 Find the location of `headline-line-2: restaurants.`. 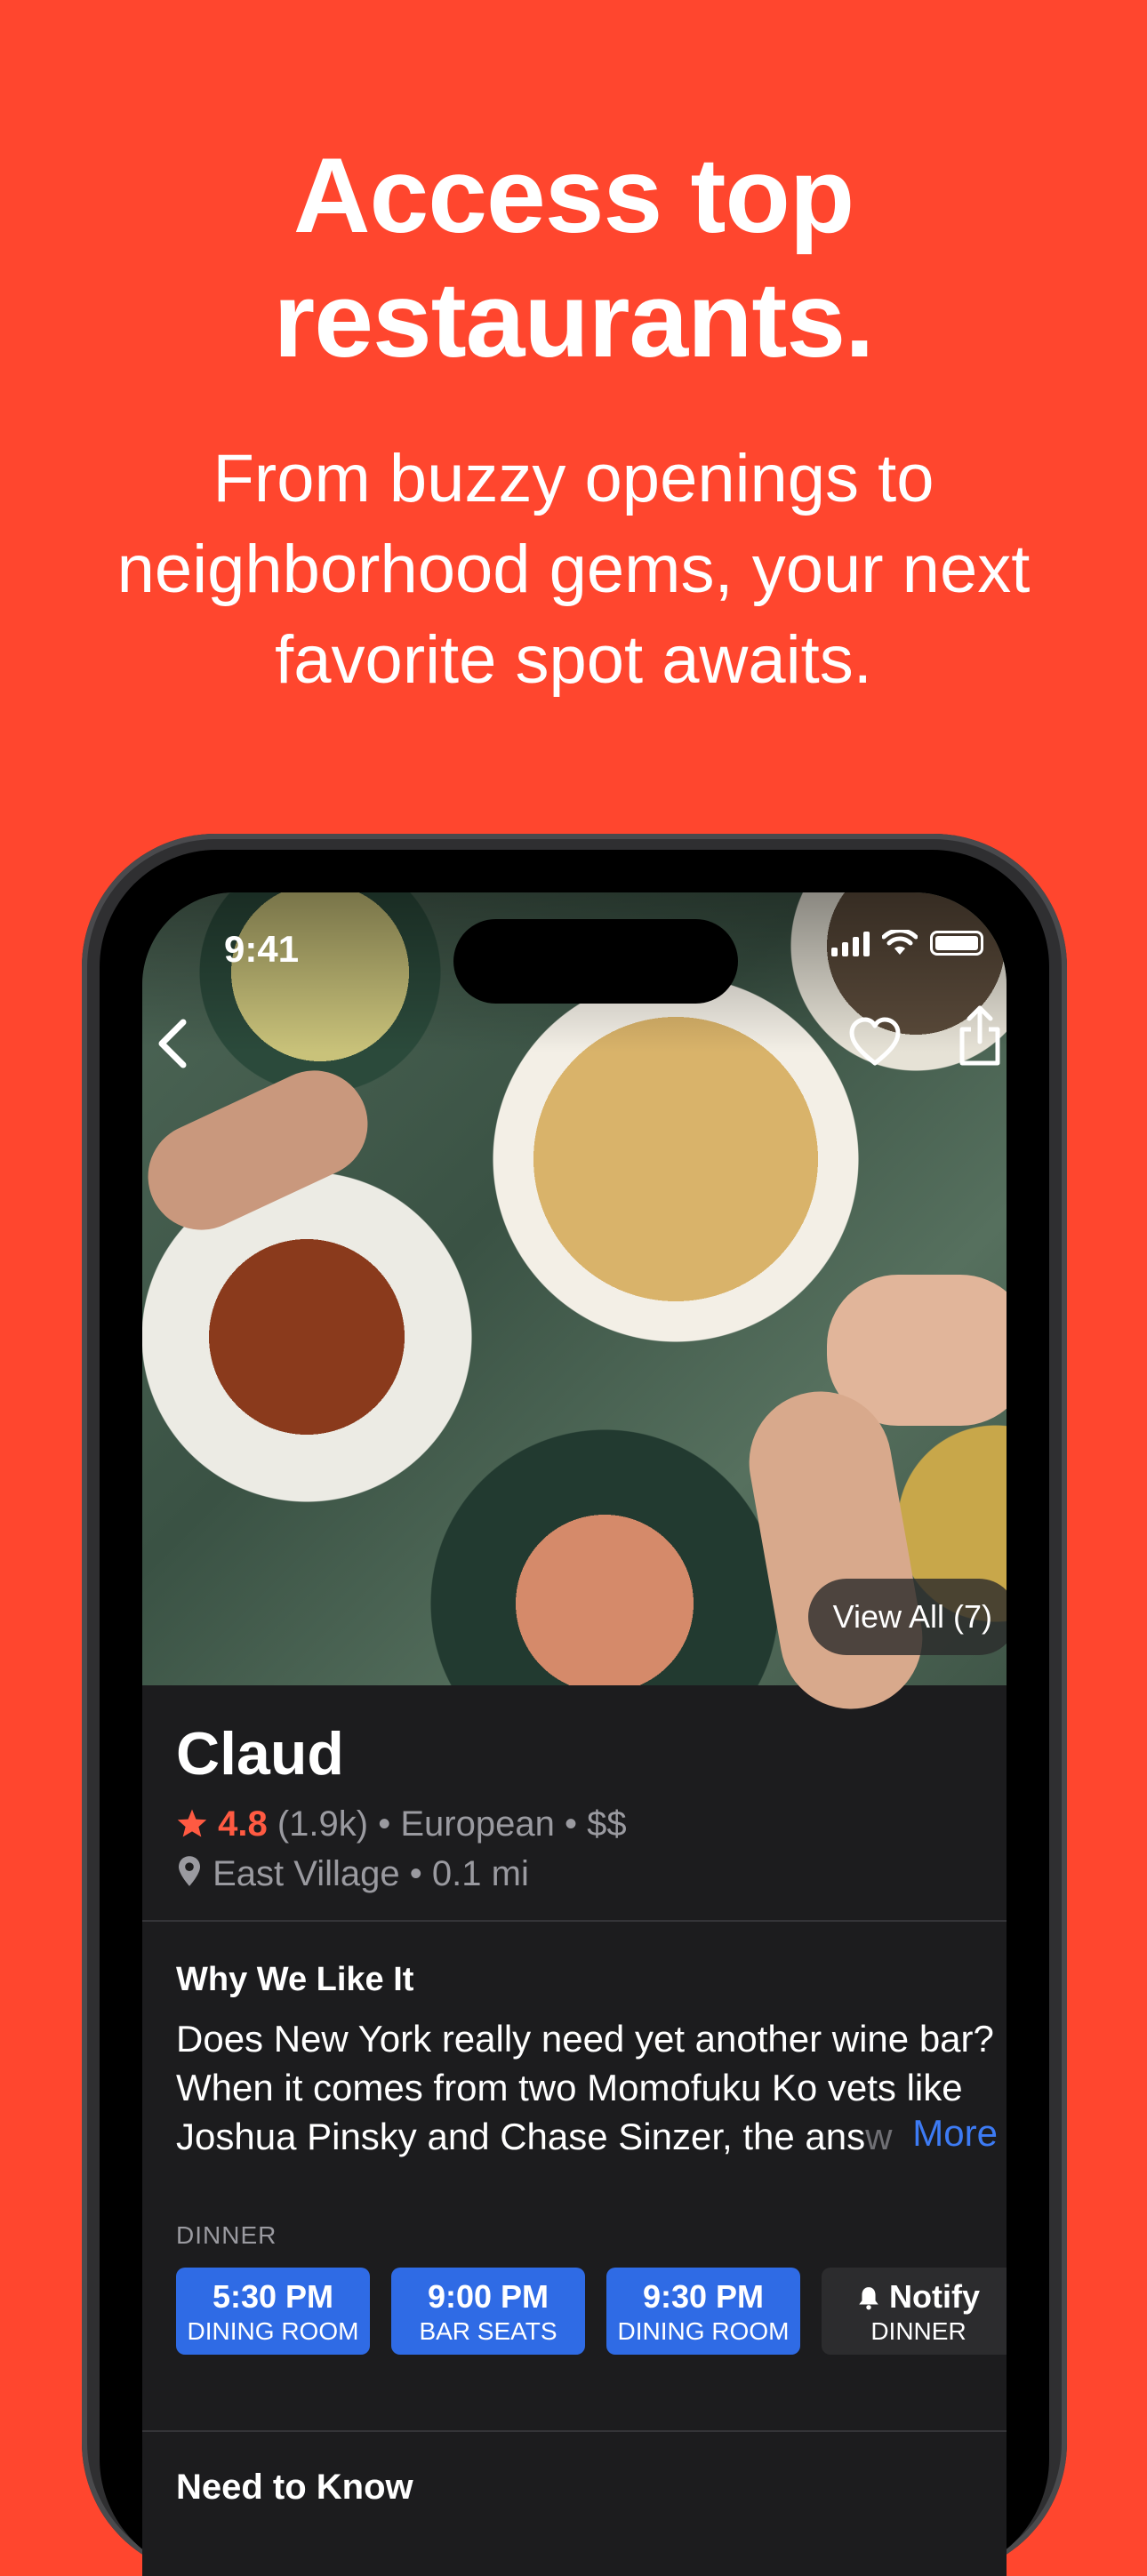

headline-line-2: restaurants. is located at coordinates (574, 320).